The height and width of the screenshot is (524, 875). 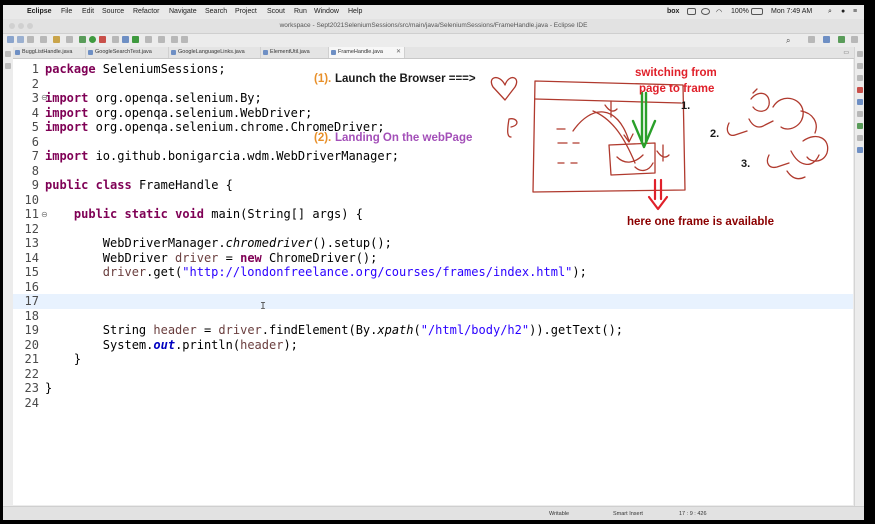 I want to click on progress-icon, so click(x=860, y=138).